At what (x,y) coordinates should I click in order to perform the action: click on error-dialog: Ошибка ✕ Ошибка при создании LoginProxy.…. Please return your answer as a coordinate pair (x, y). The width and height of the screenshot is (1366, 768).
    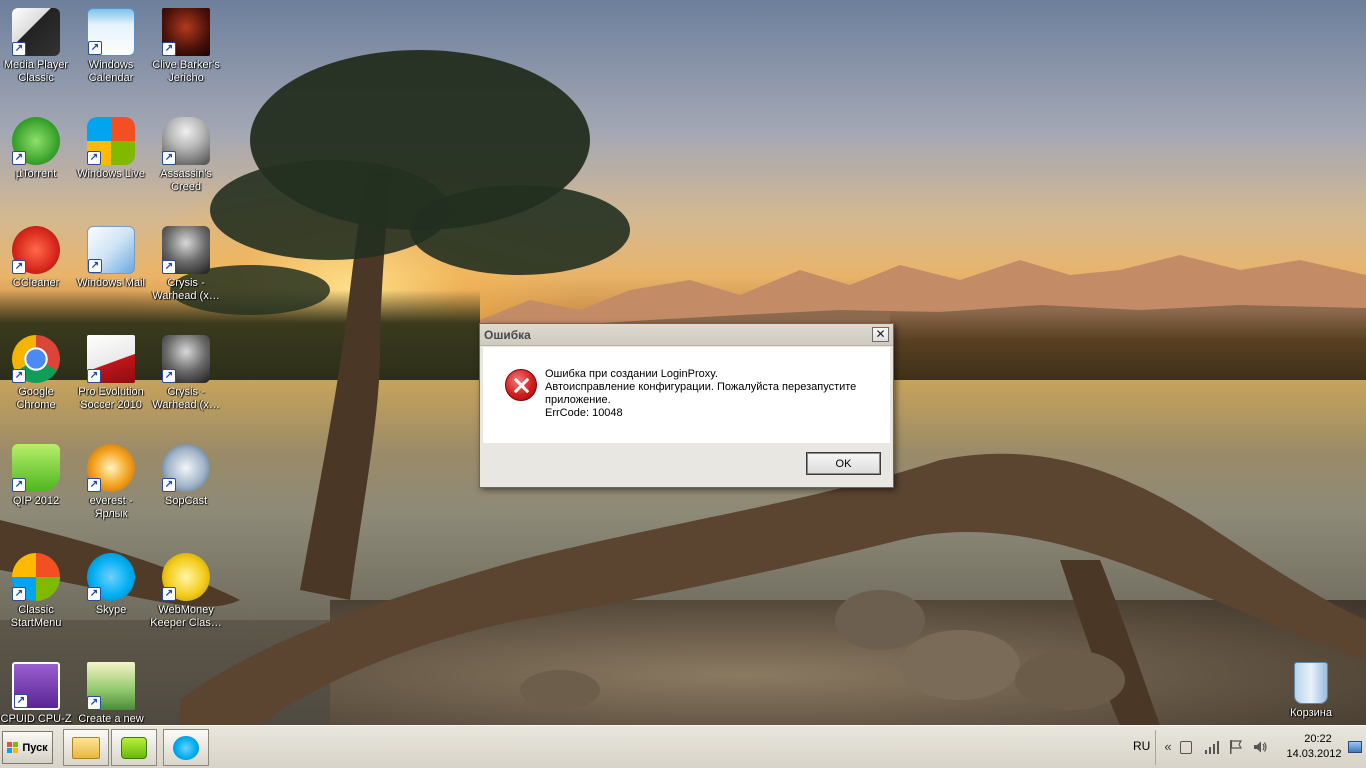
    Looking at the image, I should click on (686, 405).